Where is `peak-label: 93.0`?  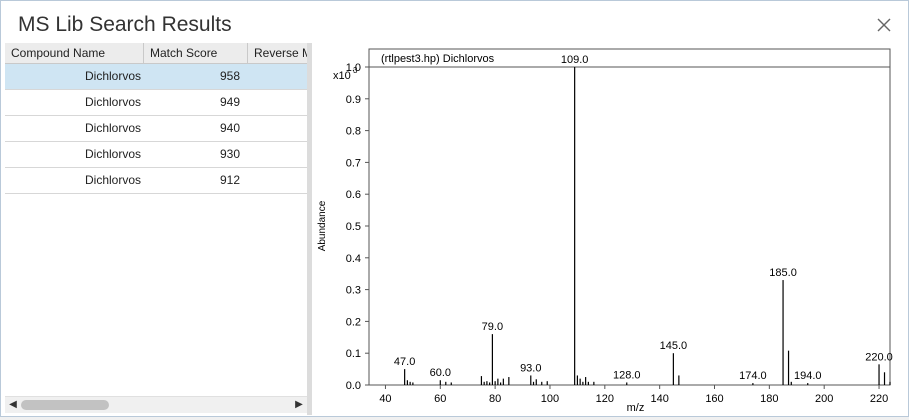 peak-label: 93.0 is located at coordinates (530, 368).